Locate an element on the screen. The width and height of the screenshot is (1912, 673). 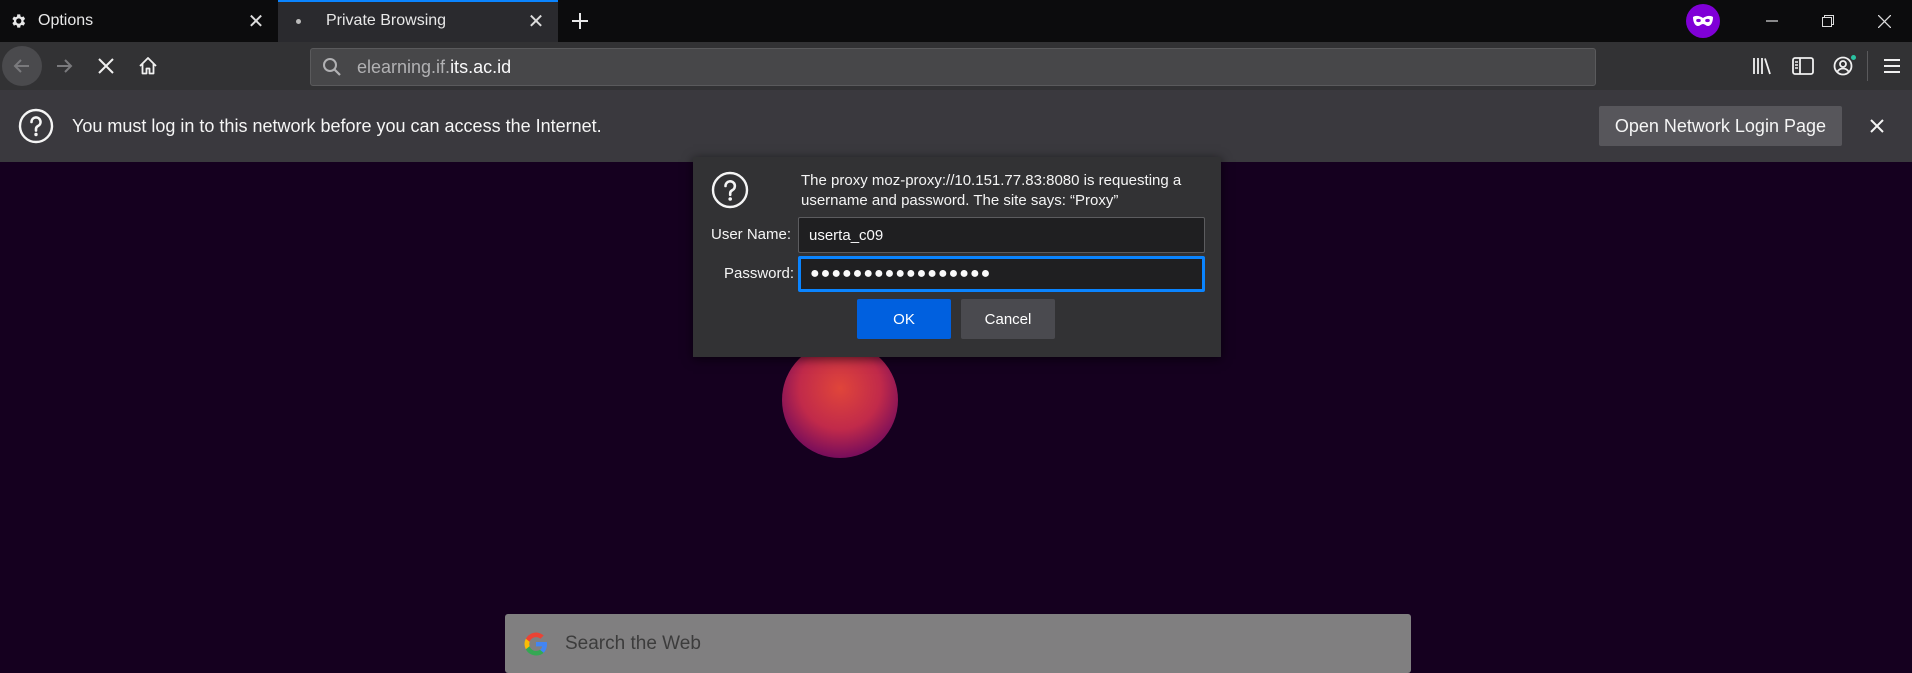
web-search-placeholder: Search the Web is located at coordinates (633, 643).